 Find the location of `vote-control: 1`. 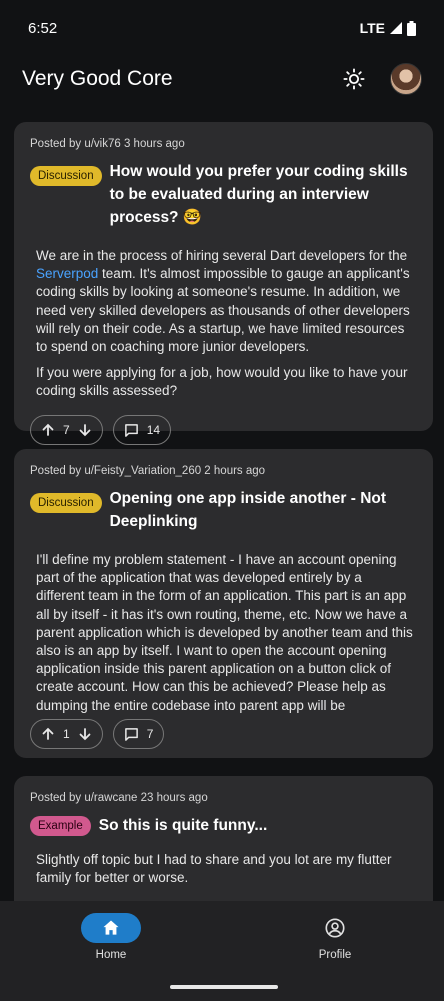

vote-control: 1 is located at coordinates (66, 734).